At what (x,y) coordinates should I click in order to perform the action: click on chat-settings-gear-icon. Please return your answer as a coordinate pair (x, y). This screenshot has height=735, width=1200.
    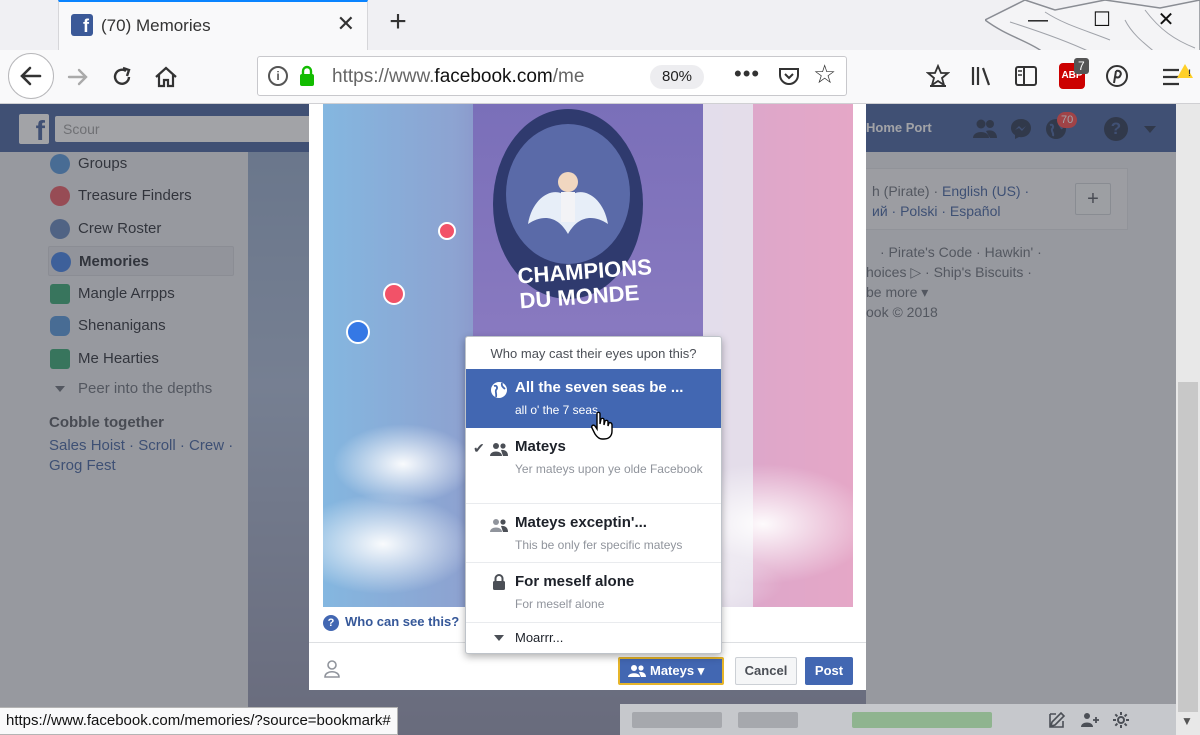
    Looking at the image, I should click on (1121, 720).